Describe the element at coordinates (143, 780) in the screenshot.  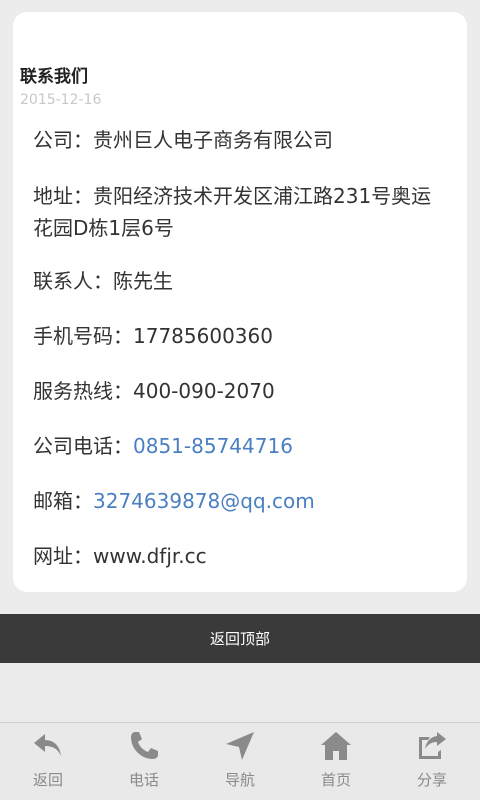
I see `tab-phone-label: 电话` at that location.